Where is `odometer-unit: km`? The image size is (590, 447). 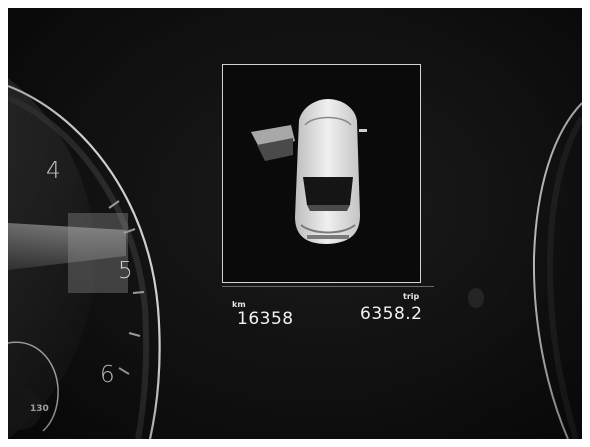 odometer-unit: km is located at coordinates (239, 304).